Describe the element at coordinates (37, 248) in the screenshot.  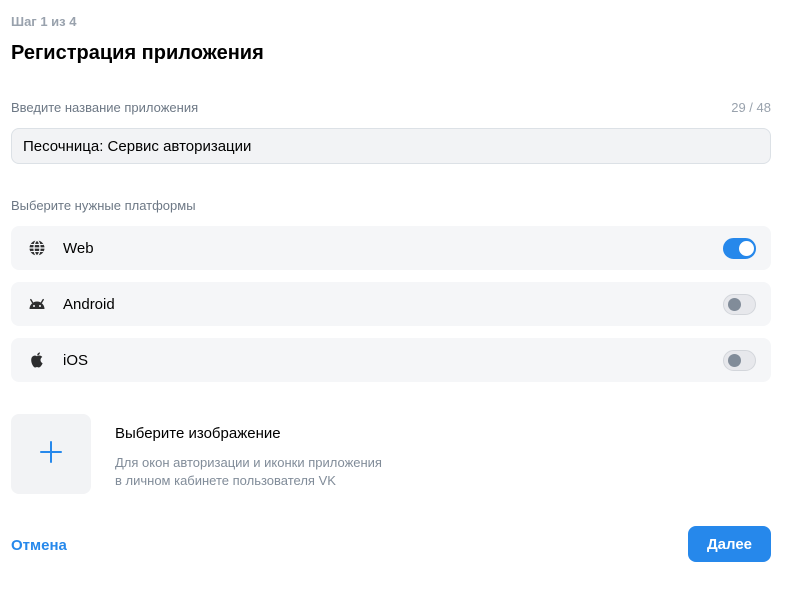
I see `globe-icon` at that location.